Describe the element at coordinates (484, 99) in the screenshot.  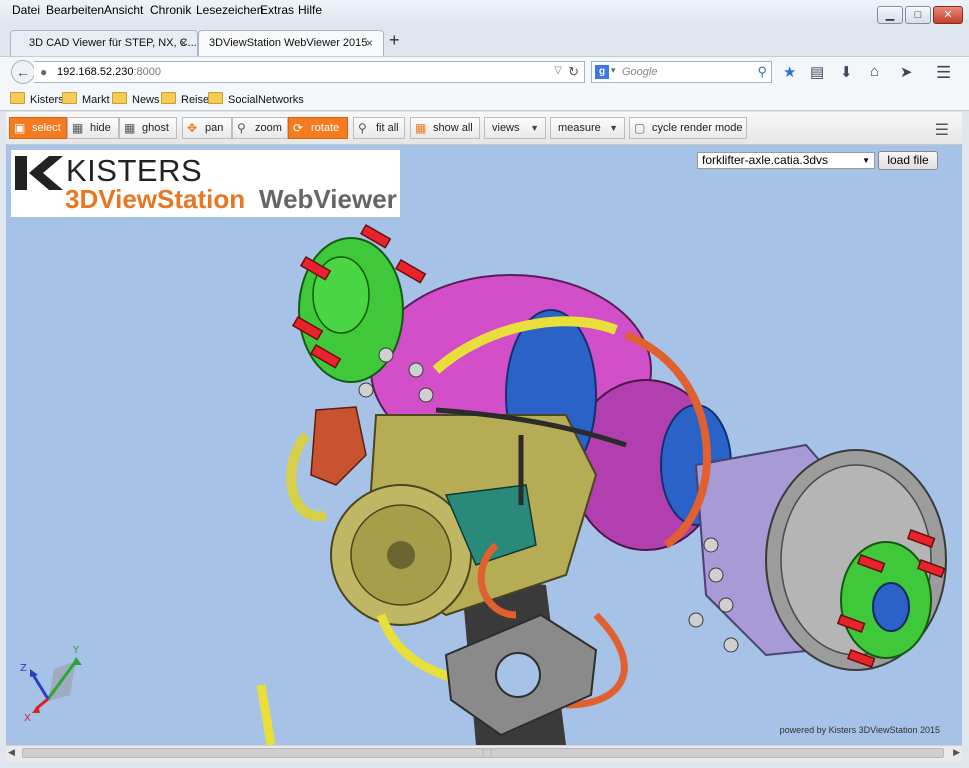
I see `bookmarks-bar: Kisters Markt News Reise SocialNetworks` at that location.